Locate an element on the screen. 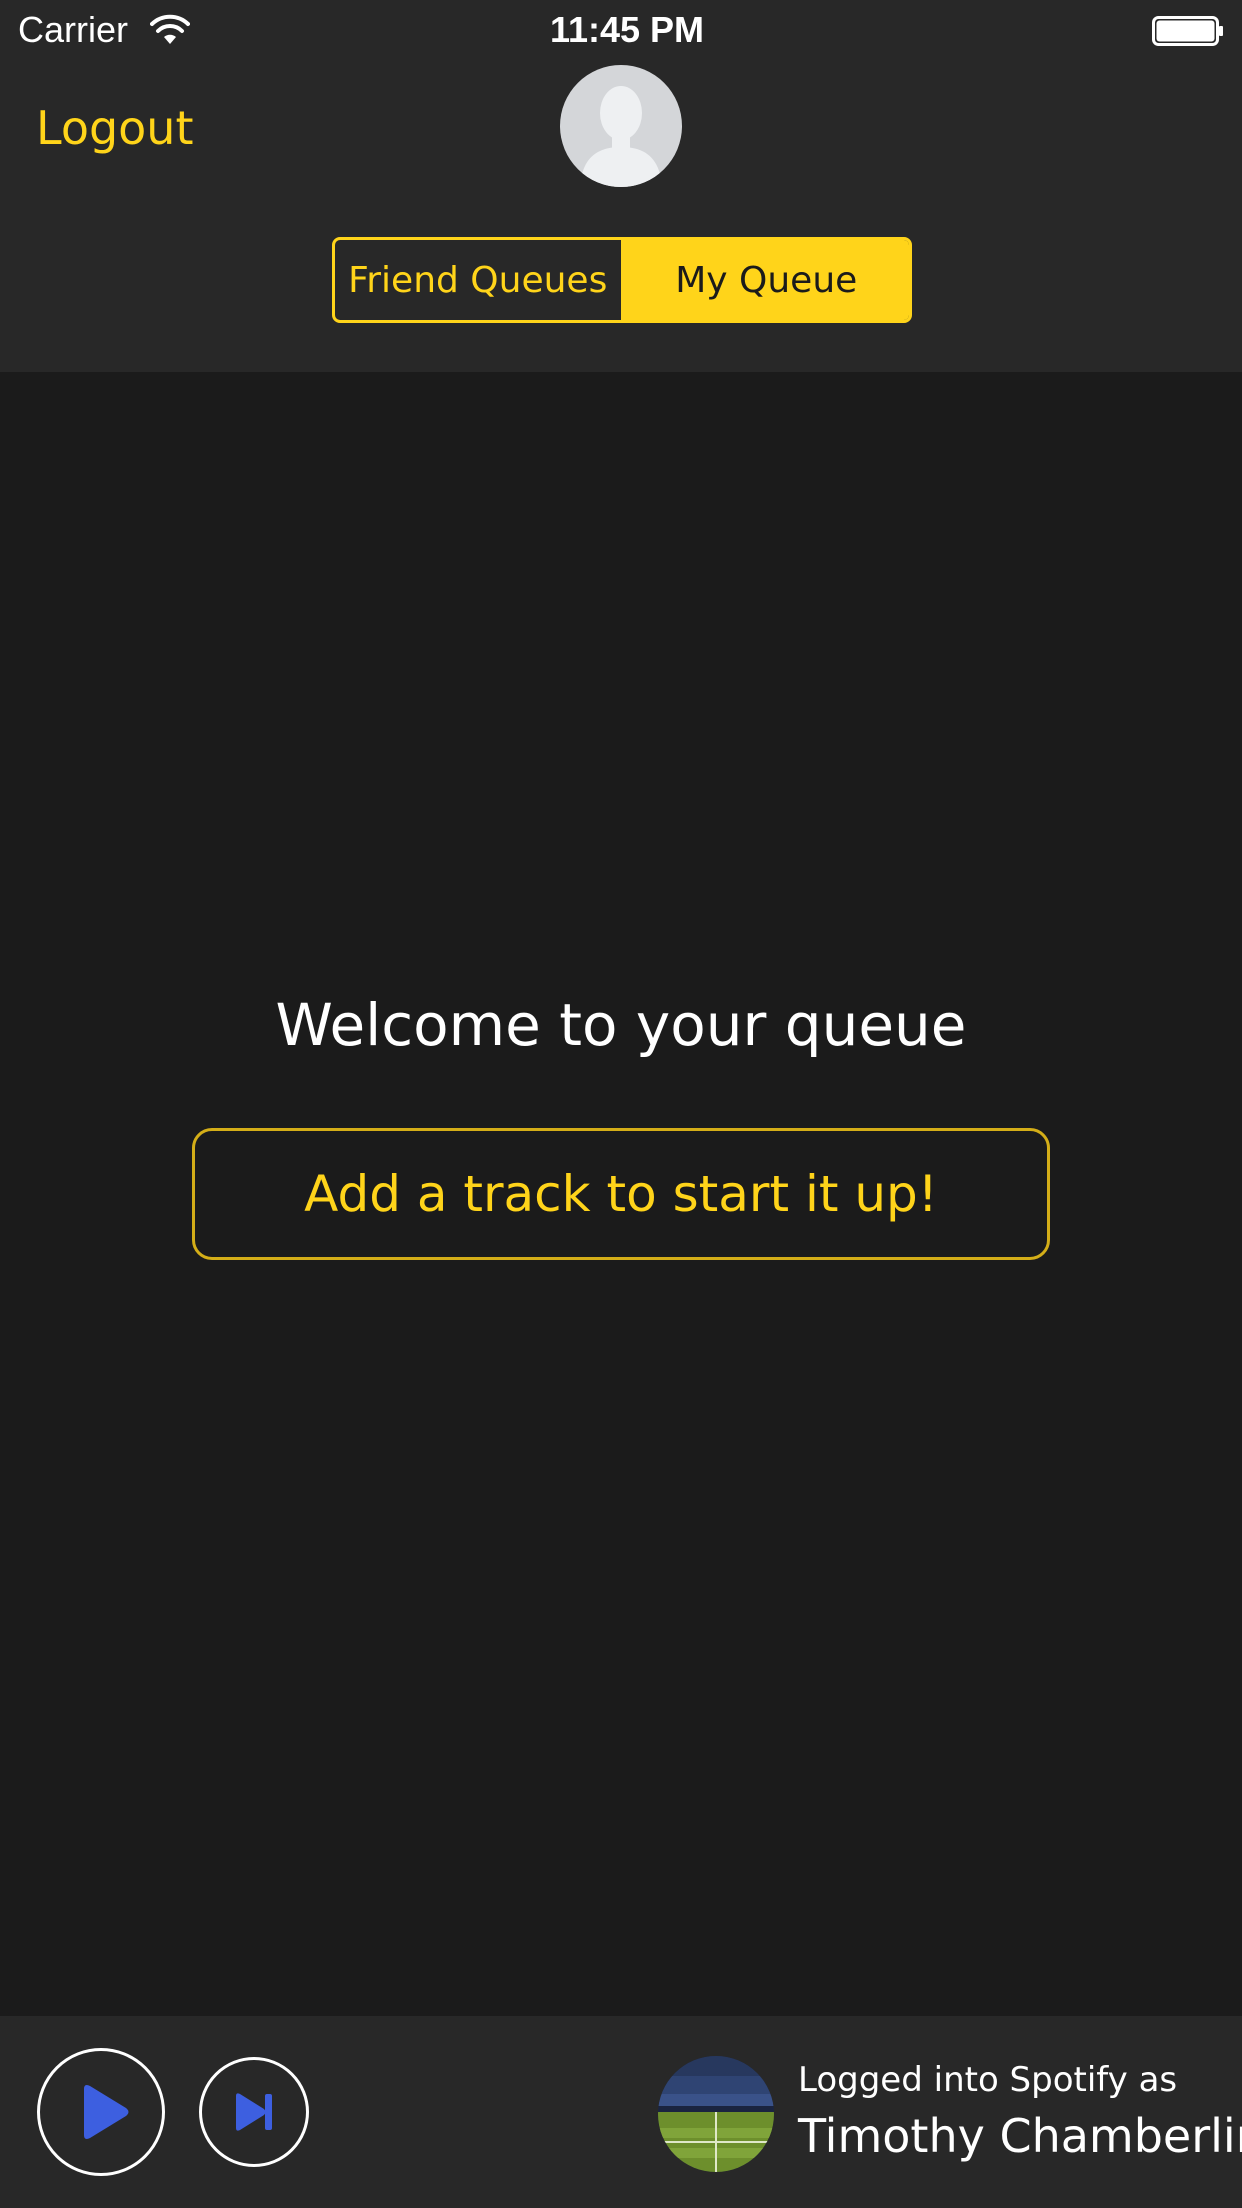  avatar is located at coordinates (621, 126).